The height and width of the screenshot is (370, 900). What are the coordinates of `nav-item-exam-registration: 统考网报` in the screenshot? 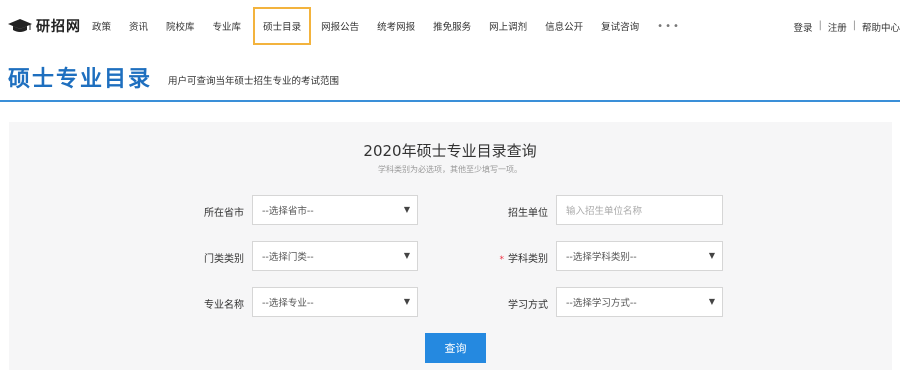 It's located at (396, 26).